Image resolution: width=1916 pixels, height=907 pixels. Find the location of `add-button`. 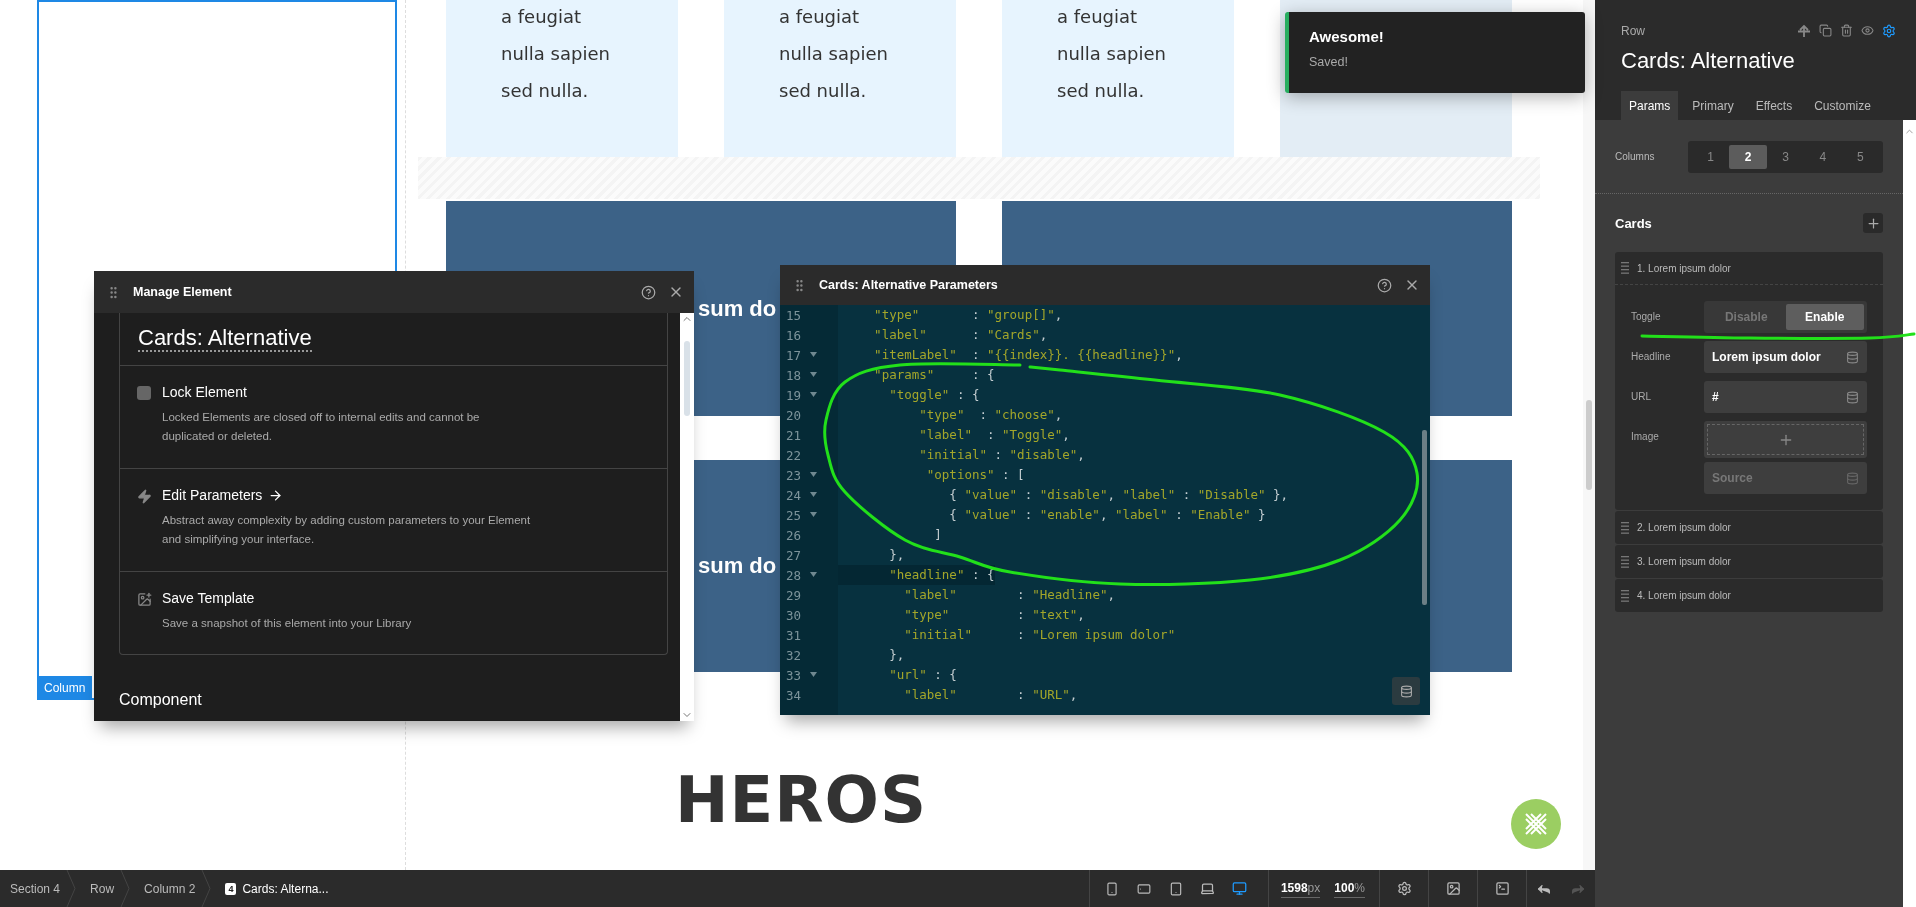

add-button is located at coordinates (1873, 223).